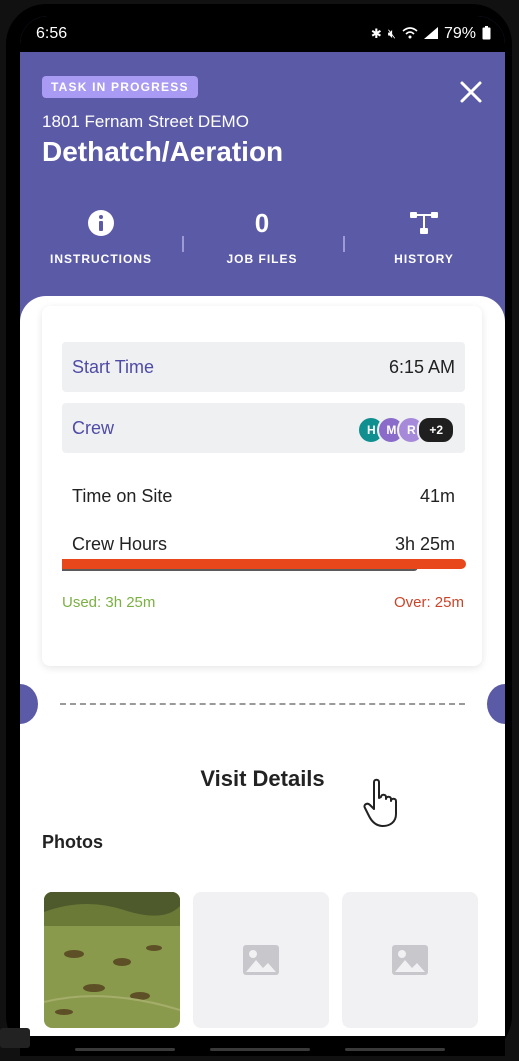  I want to click on time-on-site-label: Time on Site, so click(122, 496).